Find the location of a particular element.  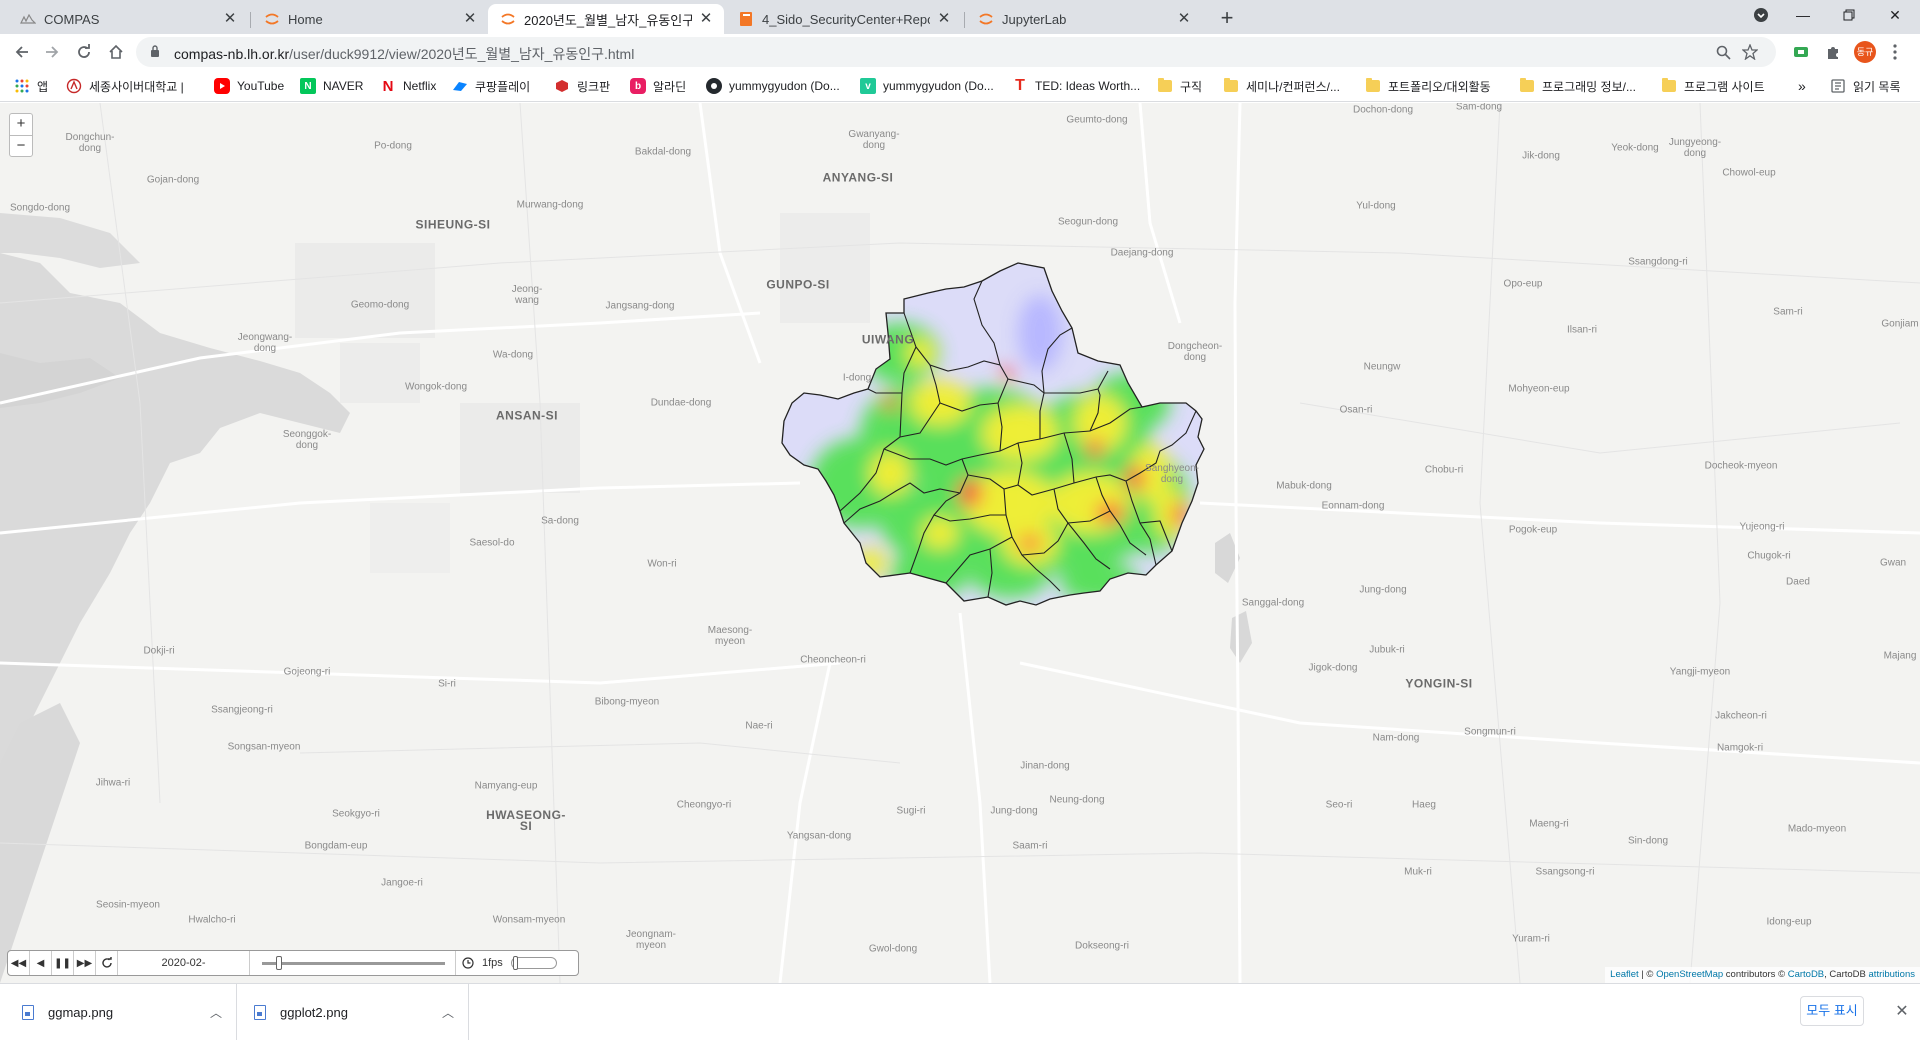

place-label: Ssangsong-ri is located at coordinates (1565, 872).